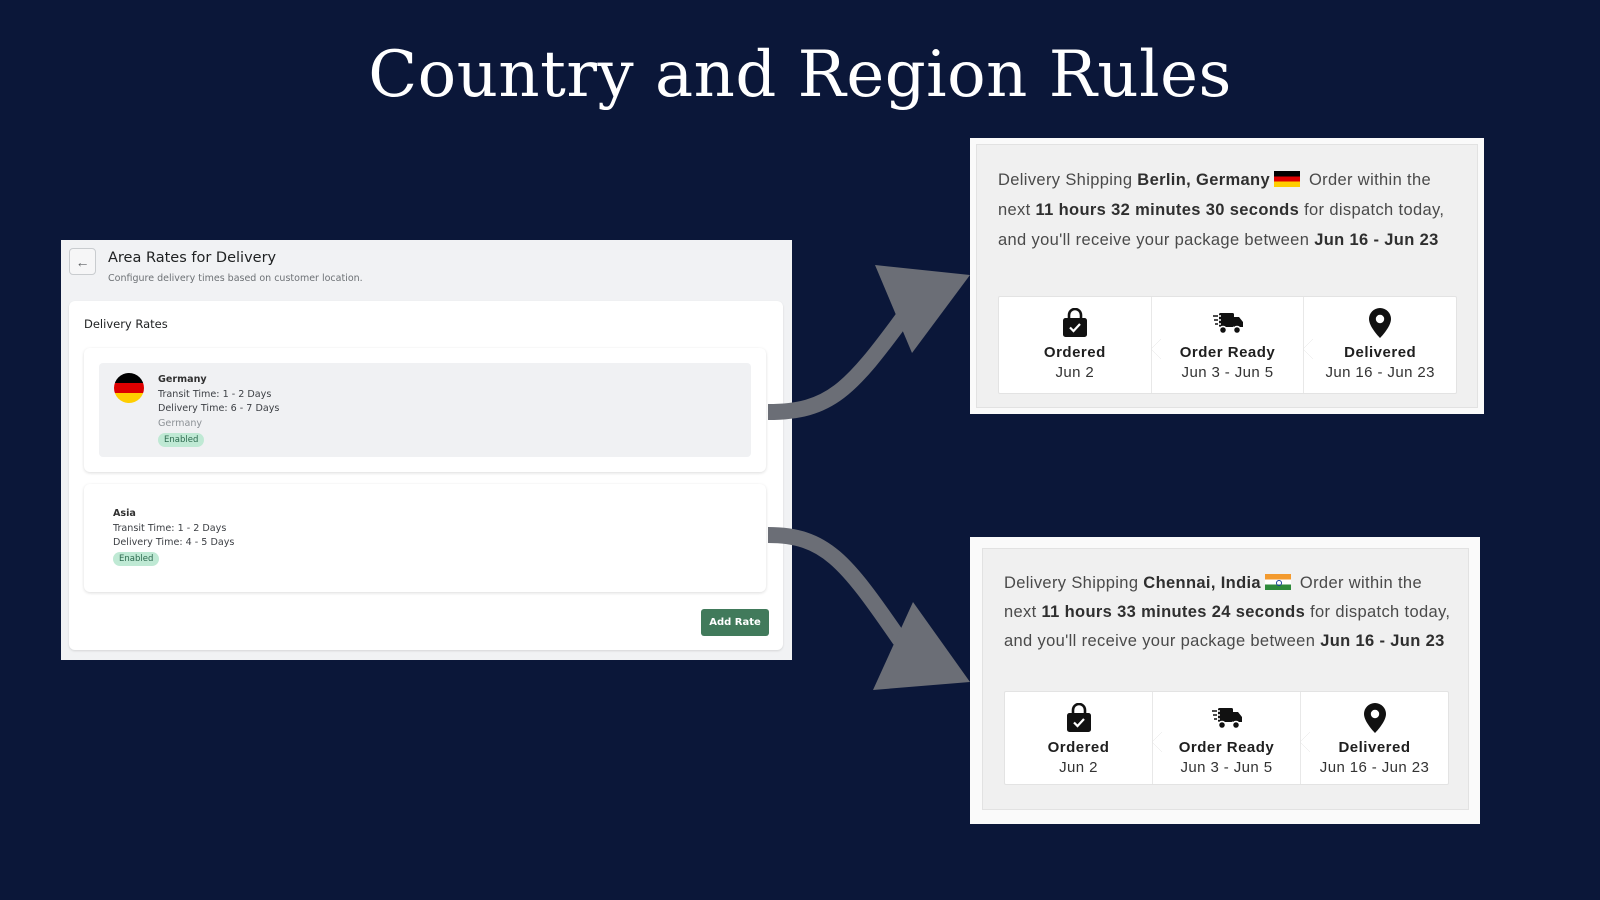  I want to click on rate-region: Germany, so click(180, 424).